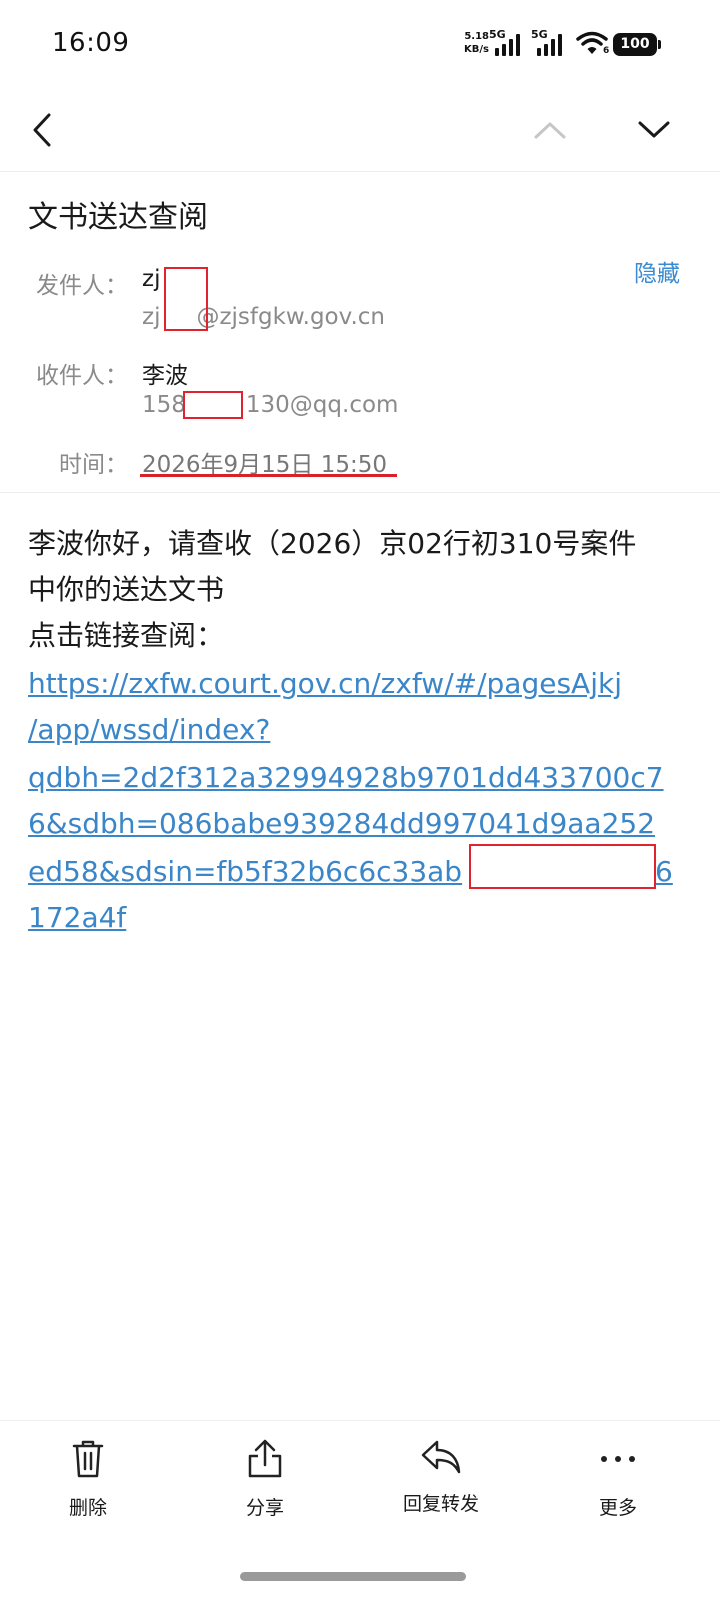 Image resolution: width=720 pixels, height=1600 pixels. I want to click on share-icon, so click(265, 1458).